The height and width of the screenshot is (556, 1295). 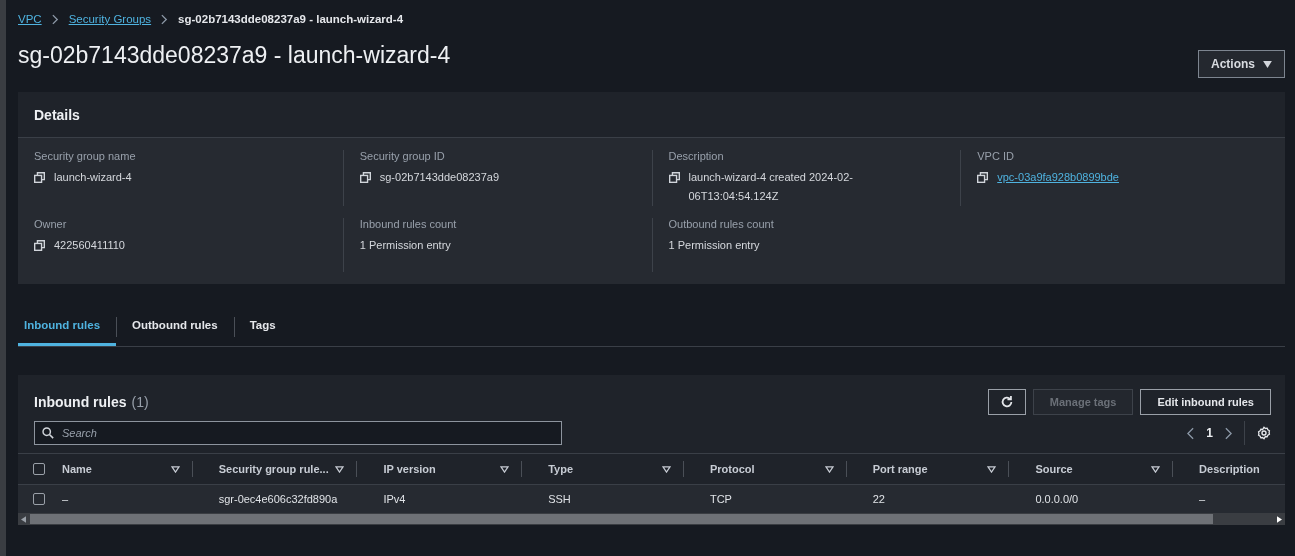 I want to click on row-checkbox, so click(x=39, y=499).